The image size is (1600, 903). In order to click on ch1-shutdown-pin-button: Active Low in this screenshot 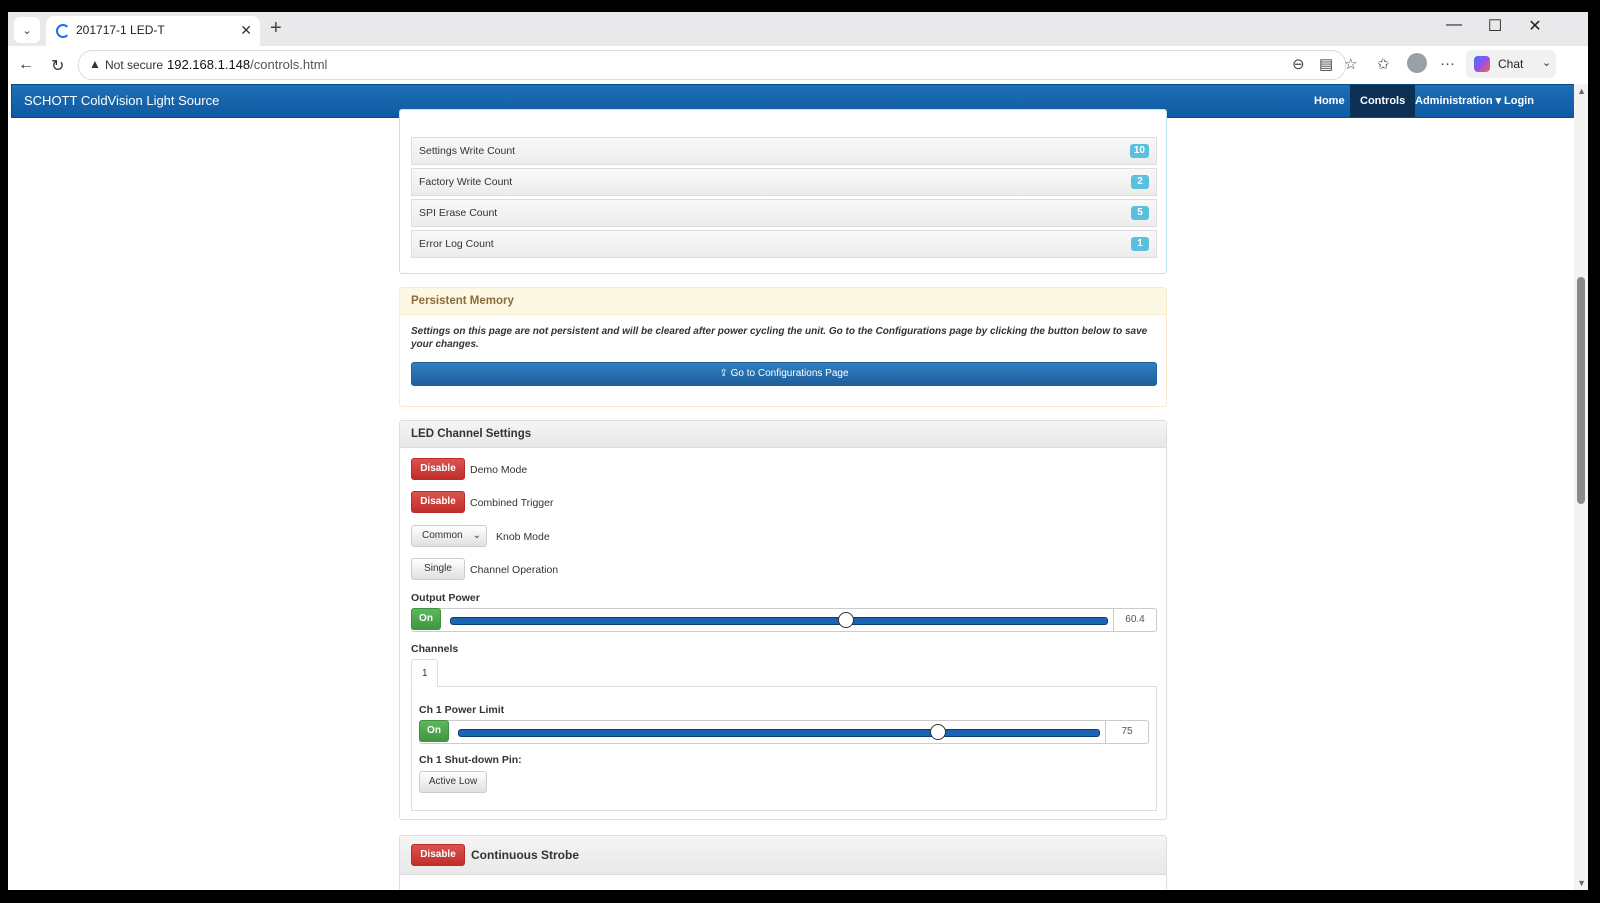, I will do `click(453, 782)`.